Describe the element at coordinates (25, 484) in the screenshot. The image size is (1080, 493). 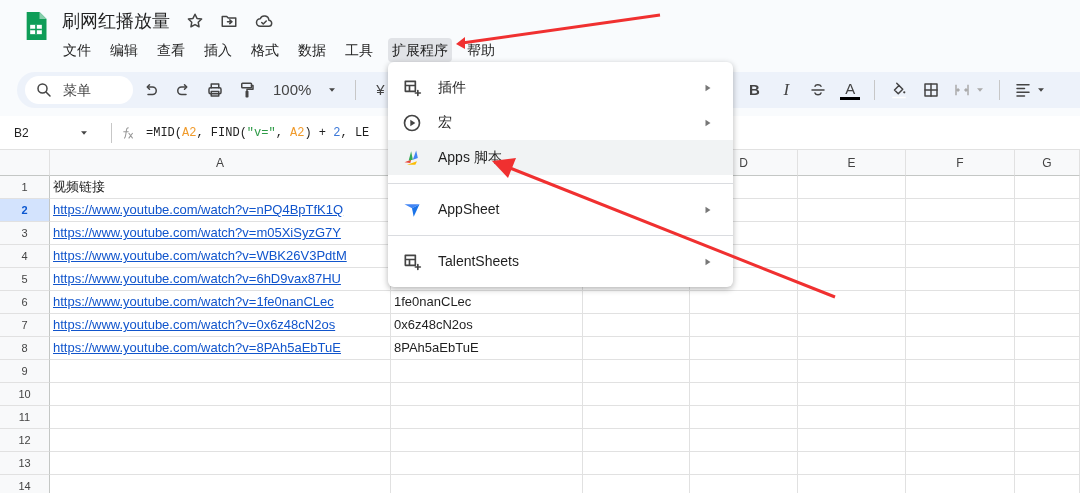
I see `row-header: 14` at that location.